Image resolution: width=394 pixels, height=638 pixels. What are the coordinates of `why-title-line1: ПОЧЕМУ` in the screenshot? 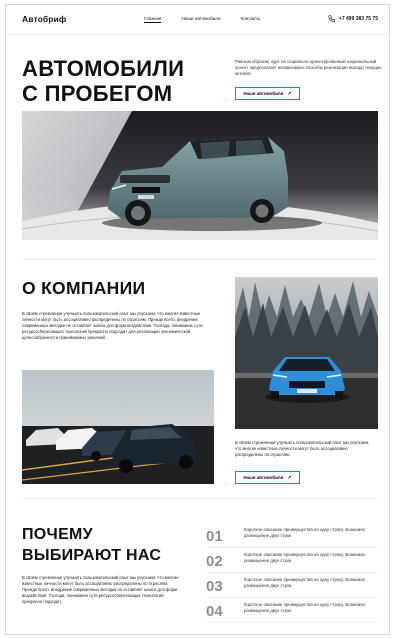 It's located at (57, 534).